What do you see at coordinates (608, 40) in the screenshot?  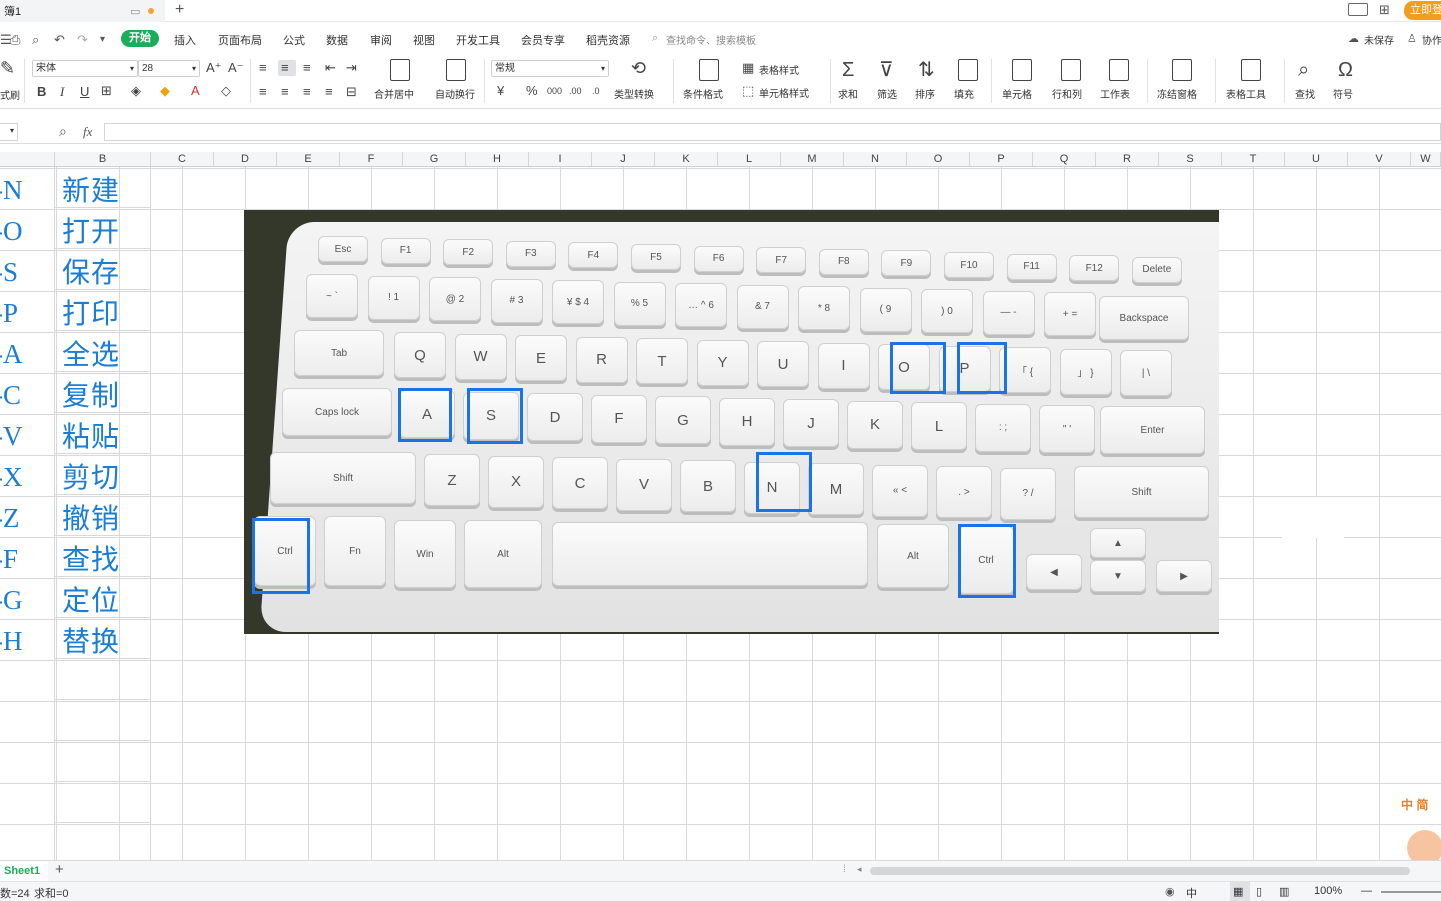 I see `tab-docer: 稻壳资源` at bounding box center [608, 40].